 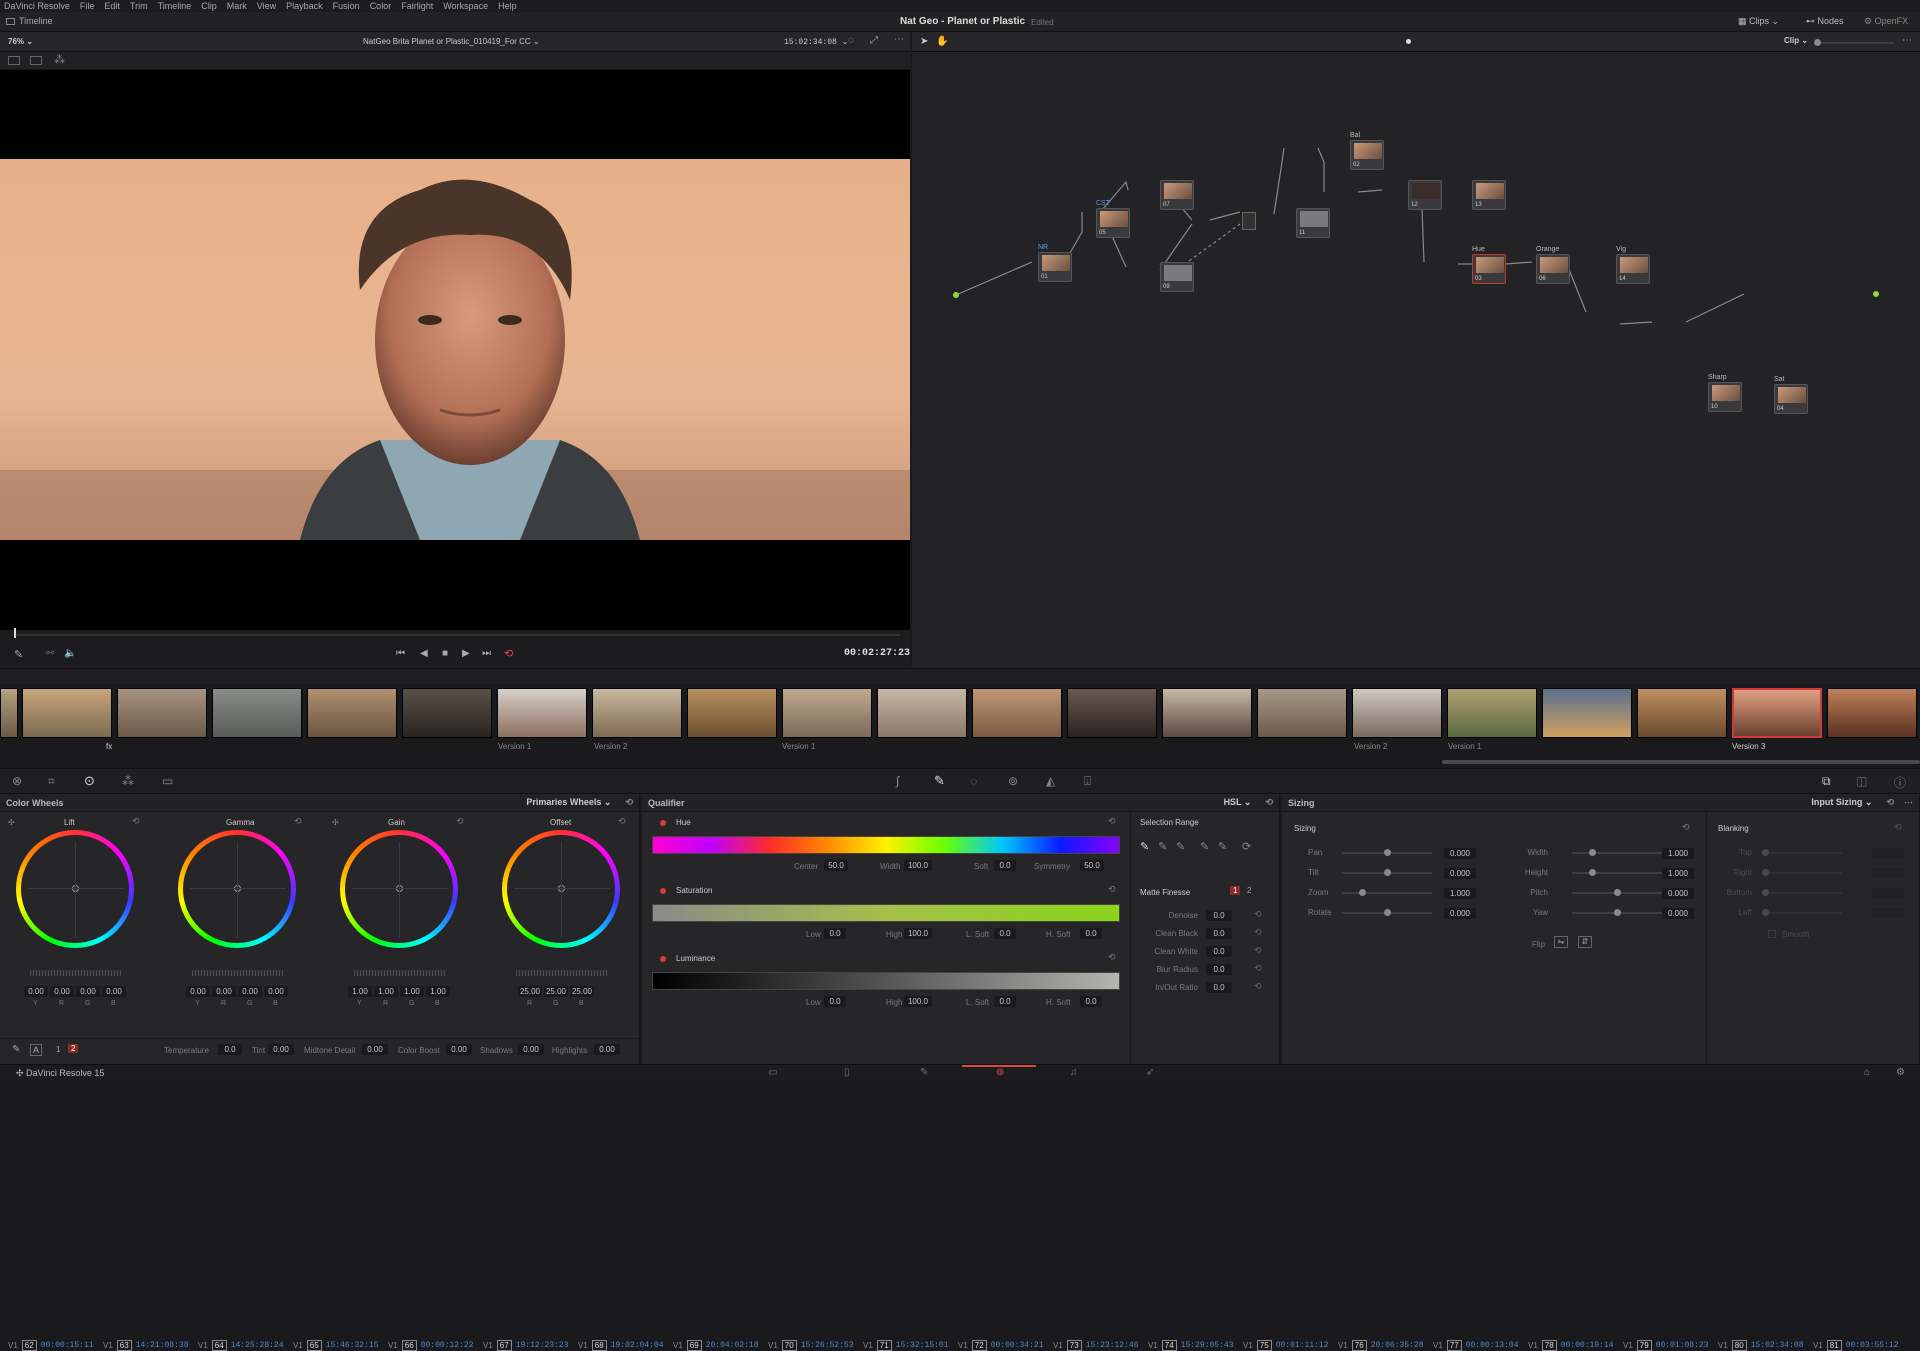 I want to click on hue-range-bar, so click(x=886, y=845).